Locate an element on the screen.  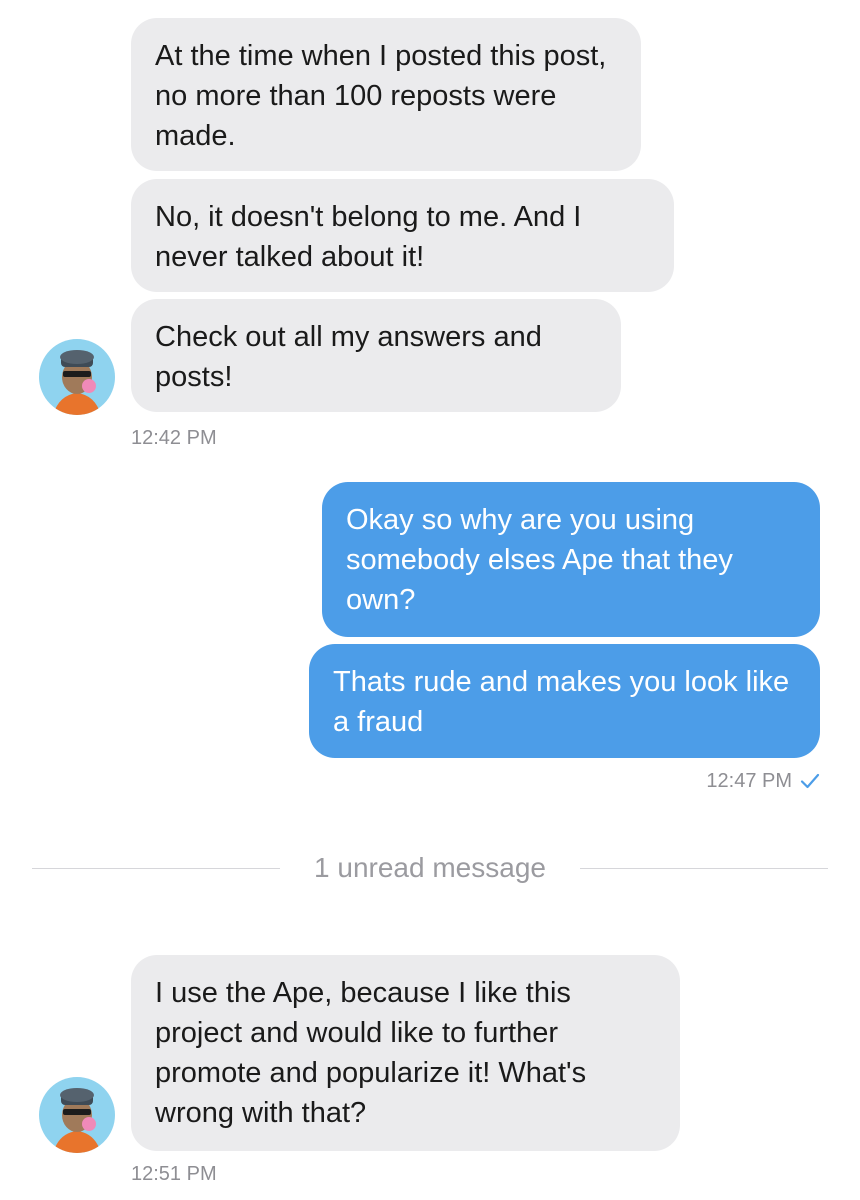
message-timestamp: 12:47 PM is located at coordinates (763, 782).